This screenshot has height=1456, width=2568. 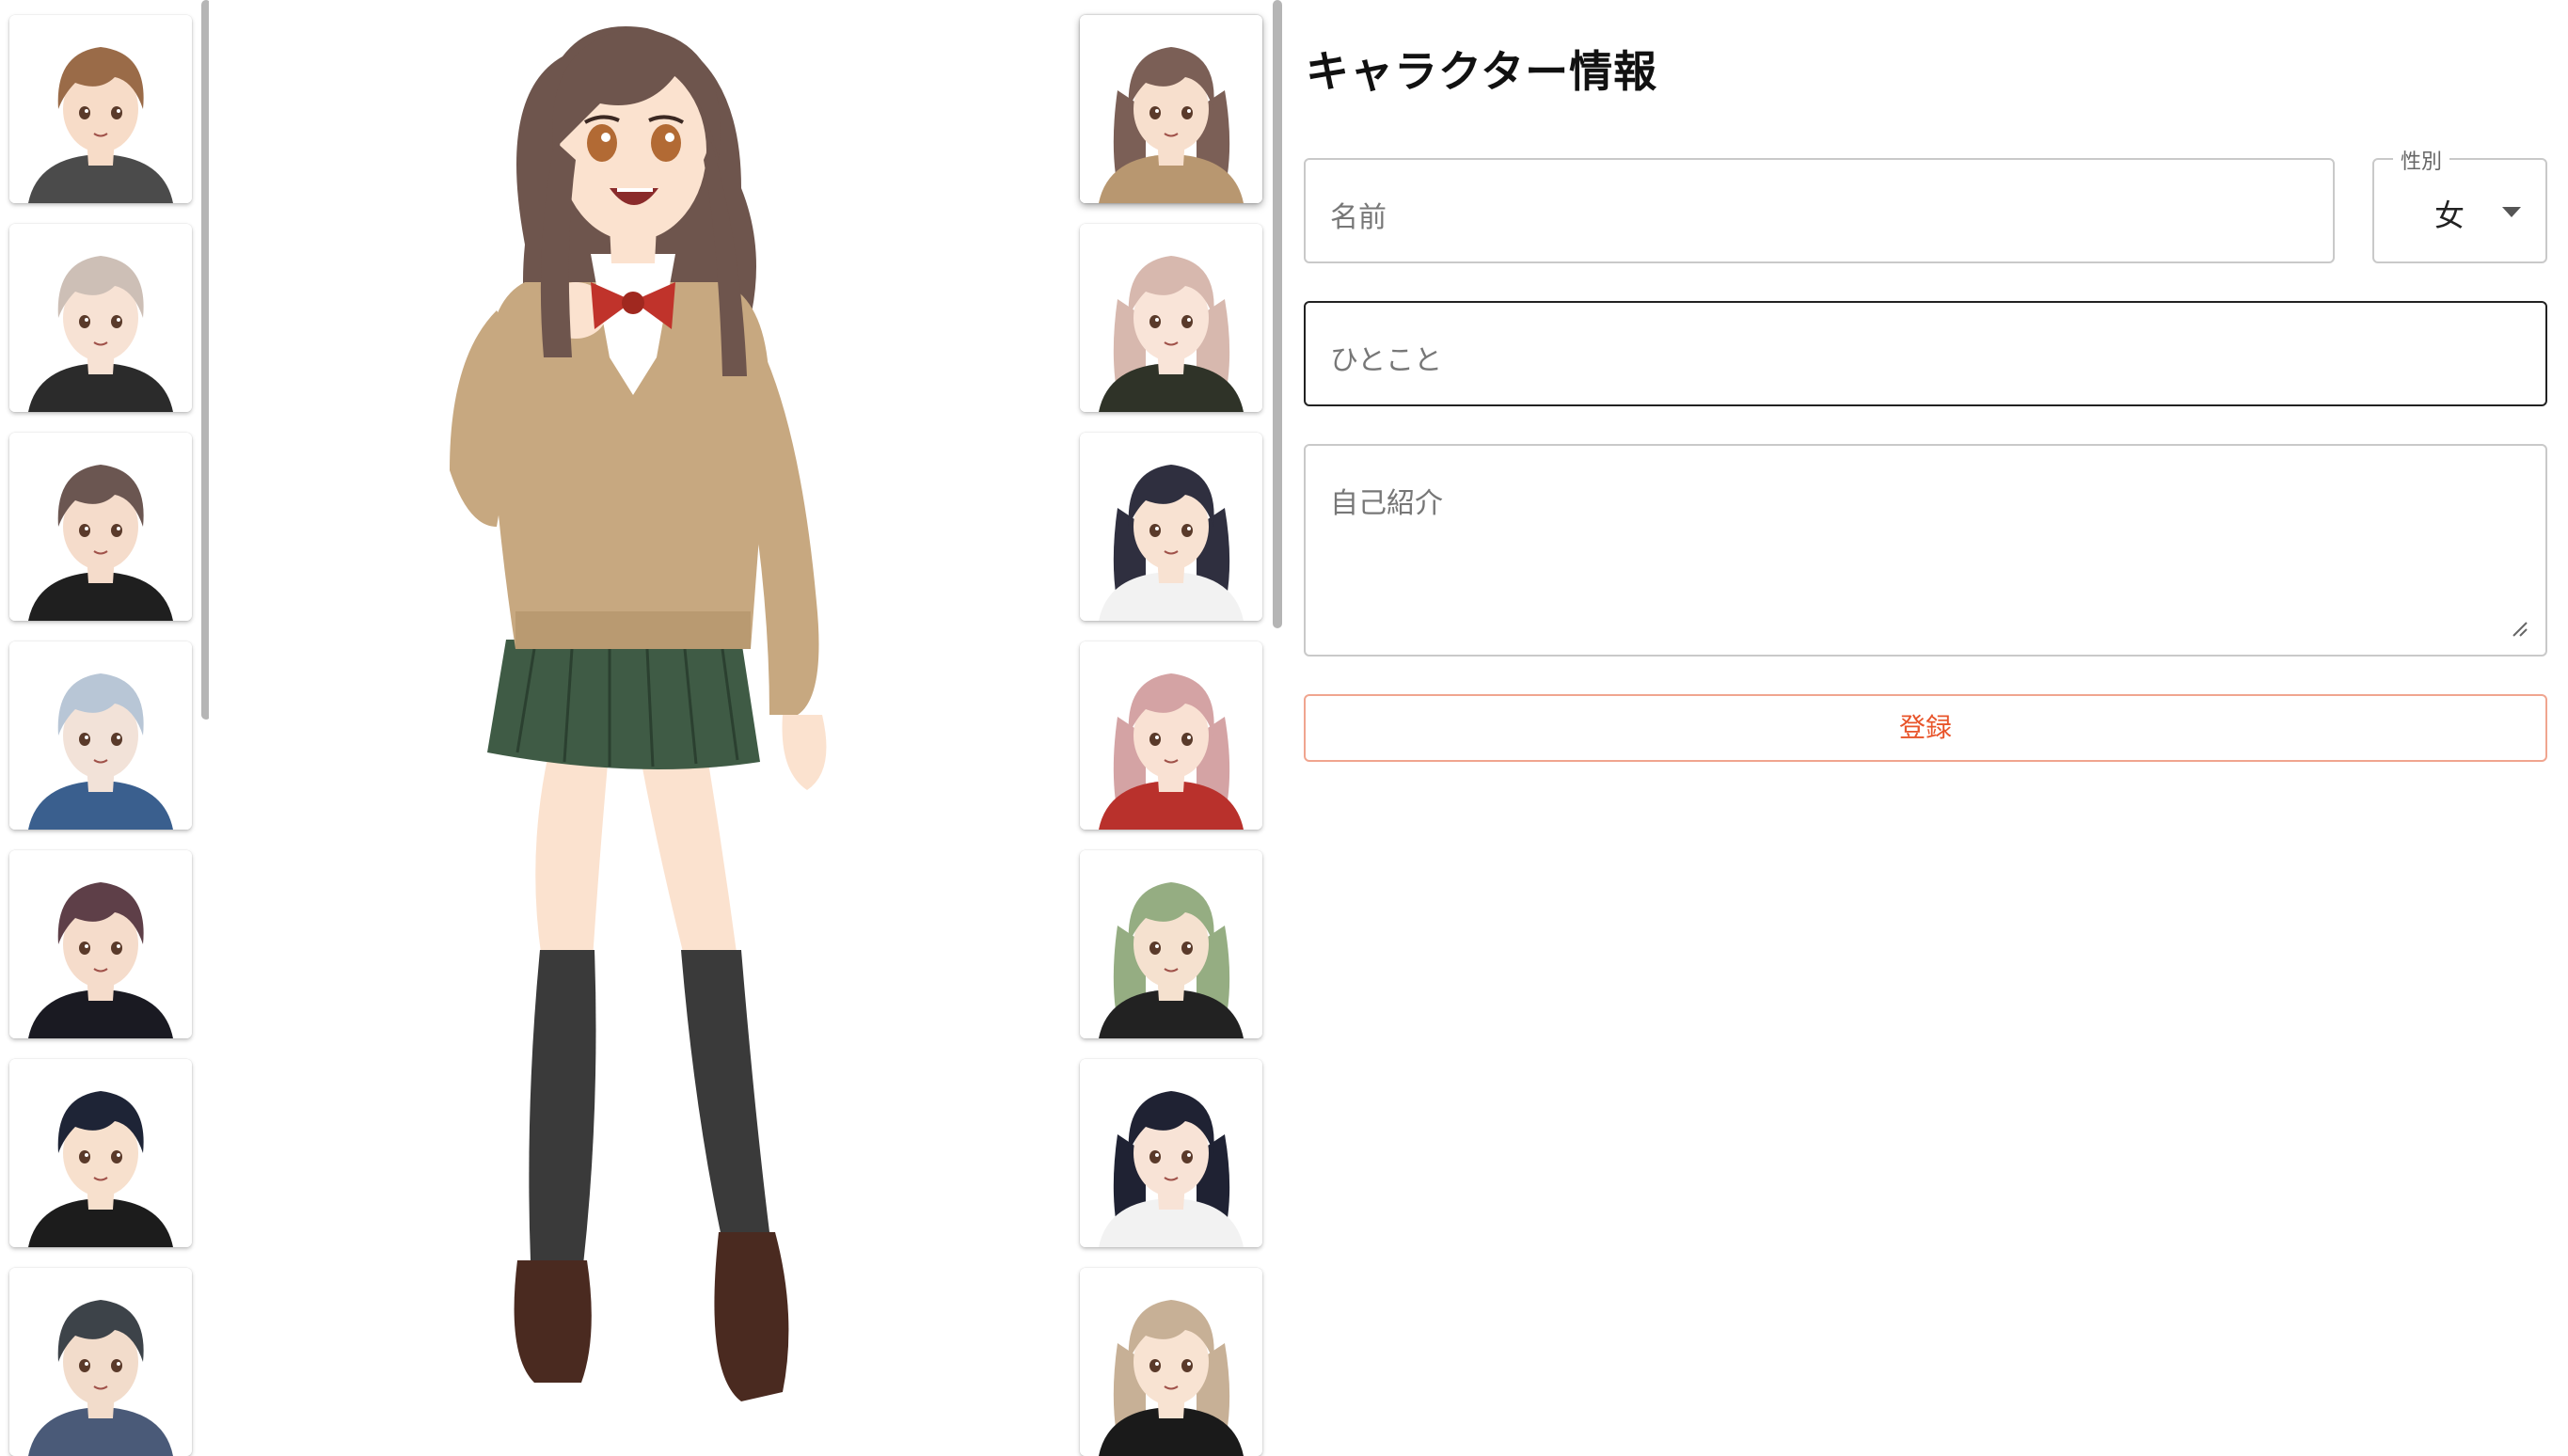 I want to click on self-introduction-placeholder: 自己紹介, so click(x=1386, y=503).